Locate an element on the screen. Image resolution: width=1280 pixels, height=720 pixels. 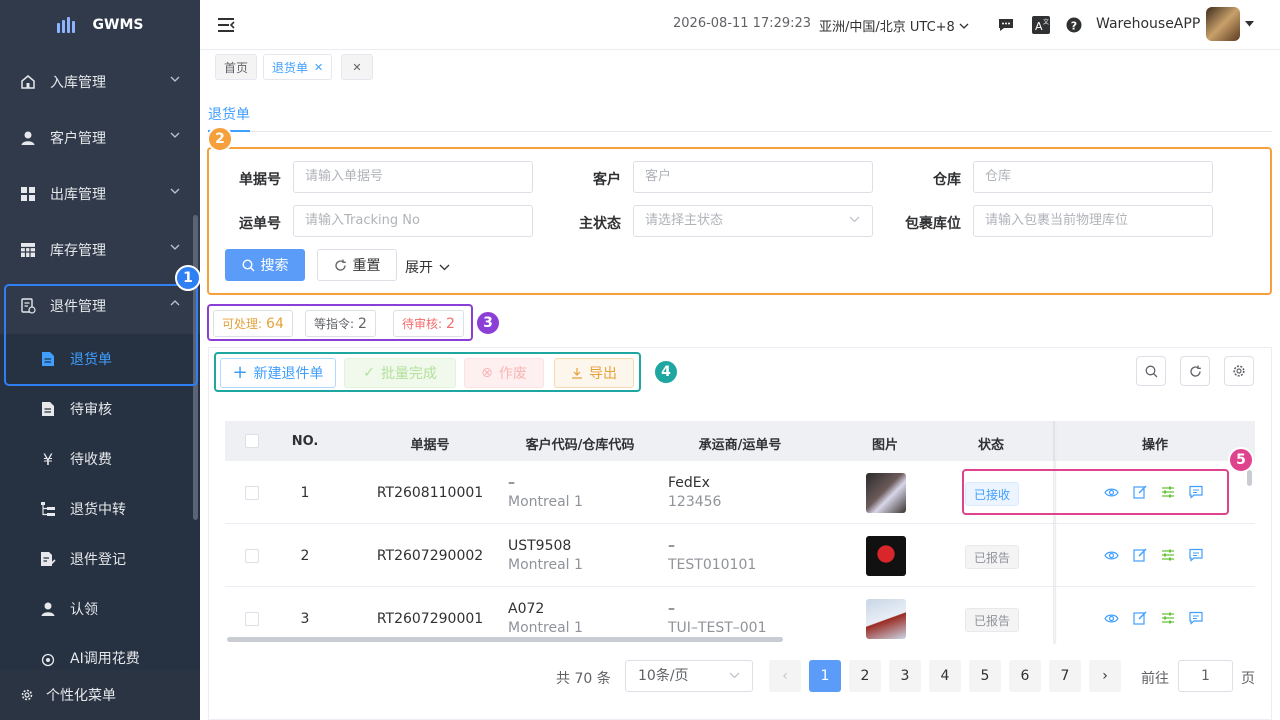
toggle-search-button is located at coordinates (1151, 371).